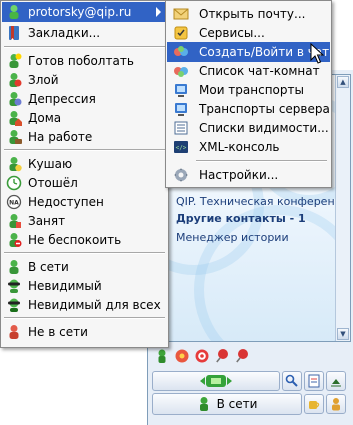 The image size is (353, 425). What do you see at coordinates (227, 404) in the screenshot?
I see `status-button: В сети` at bounding box center [227, 404].